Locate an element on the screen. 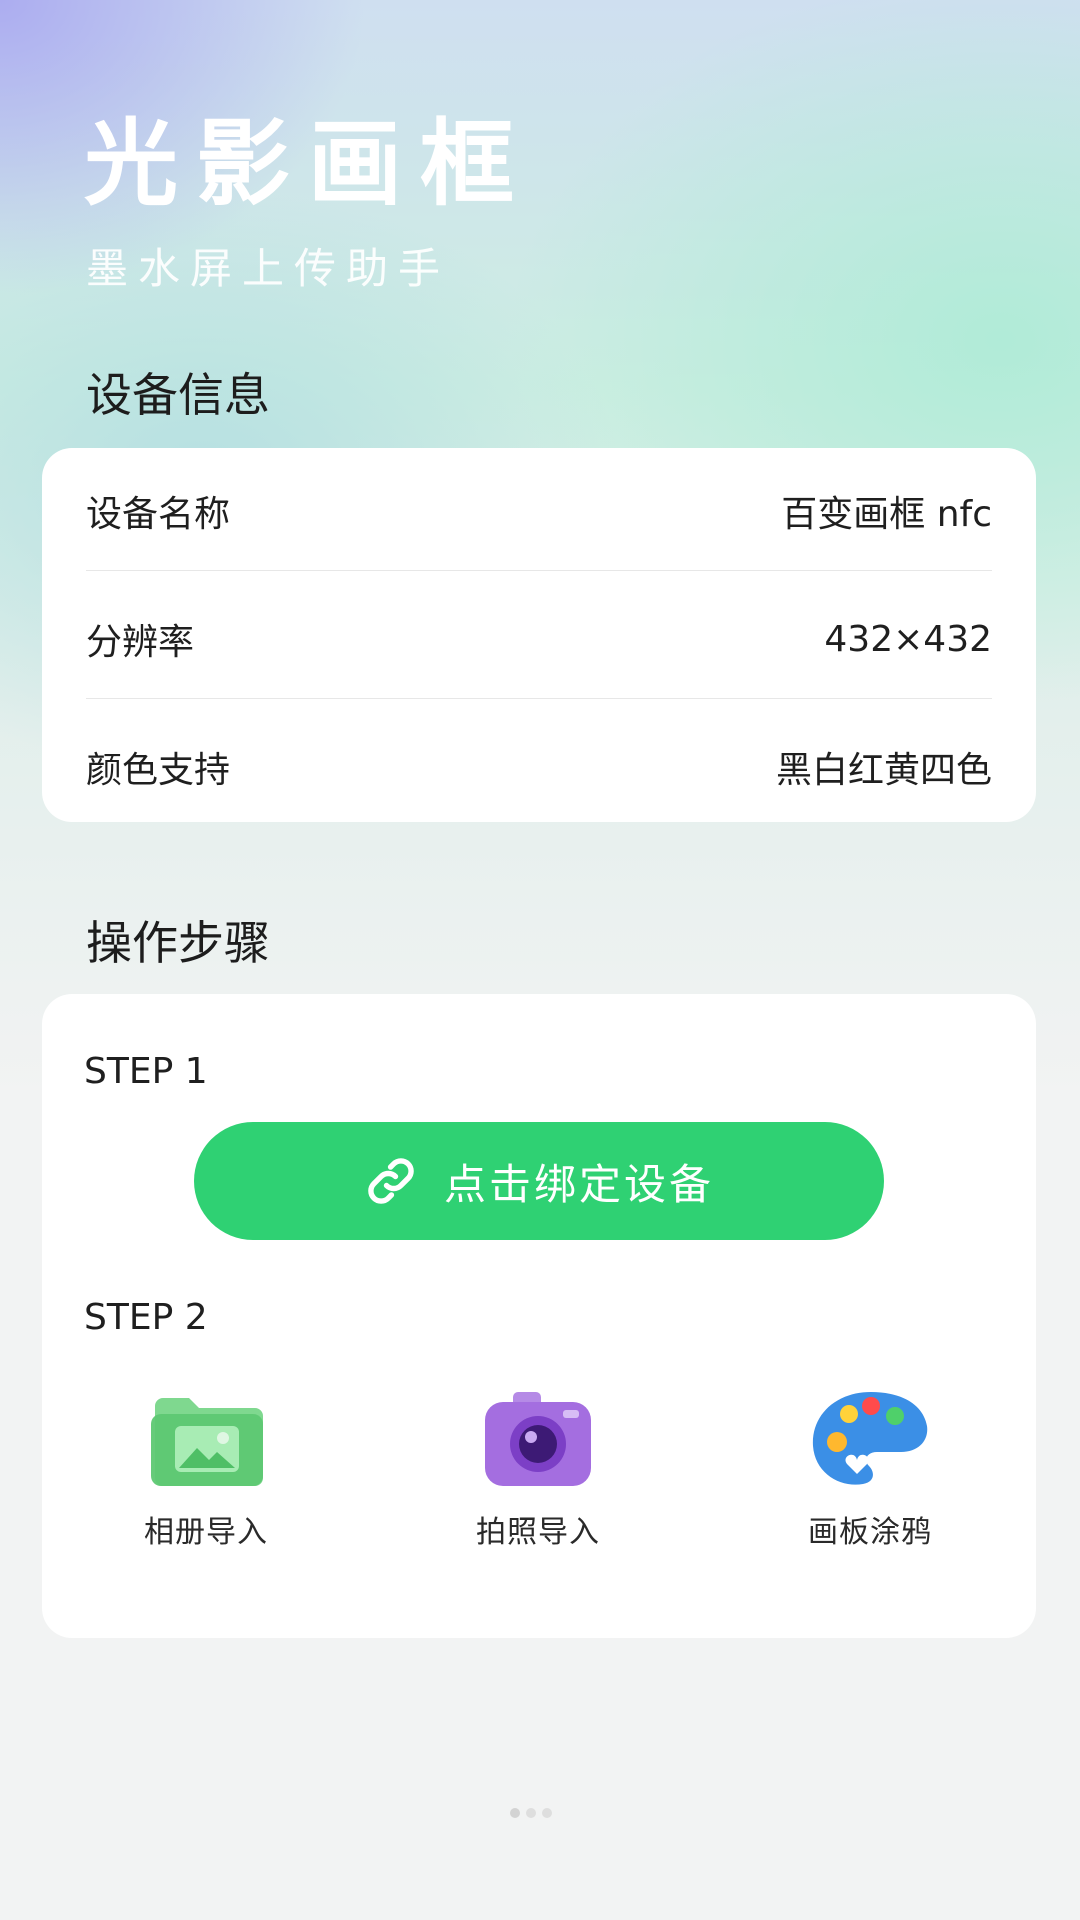  device-name-value: 百变画框 nfc is located at coordinates (886, 514).